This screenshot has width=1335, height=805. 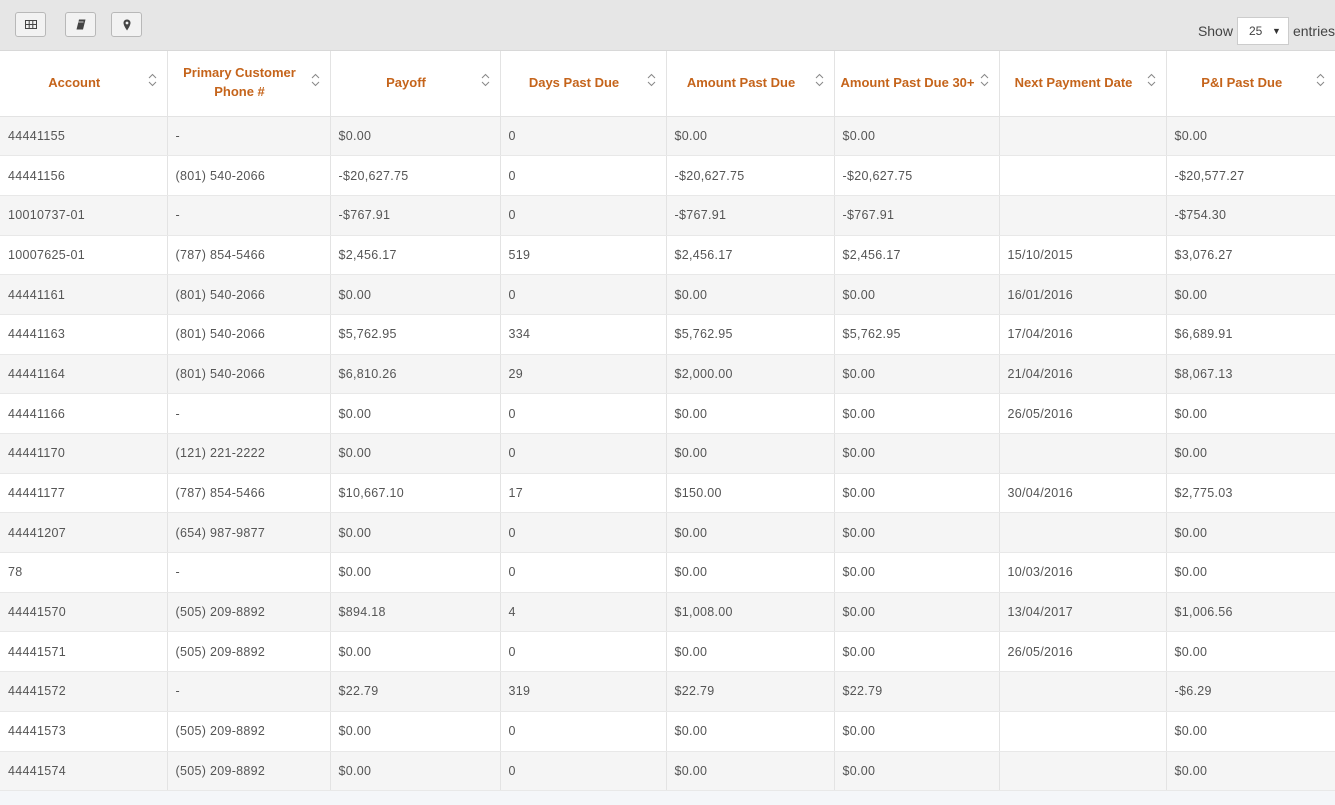 What do you see at coordinates (1083, 572) in the screenshot?
I see `cell-next-payment-date: 10/03/2016` at bounding box center [1083, 572].